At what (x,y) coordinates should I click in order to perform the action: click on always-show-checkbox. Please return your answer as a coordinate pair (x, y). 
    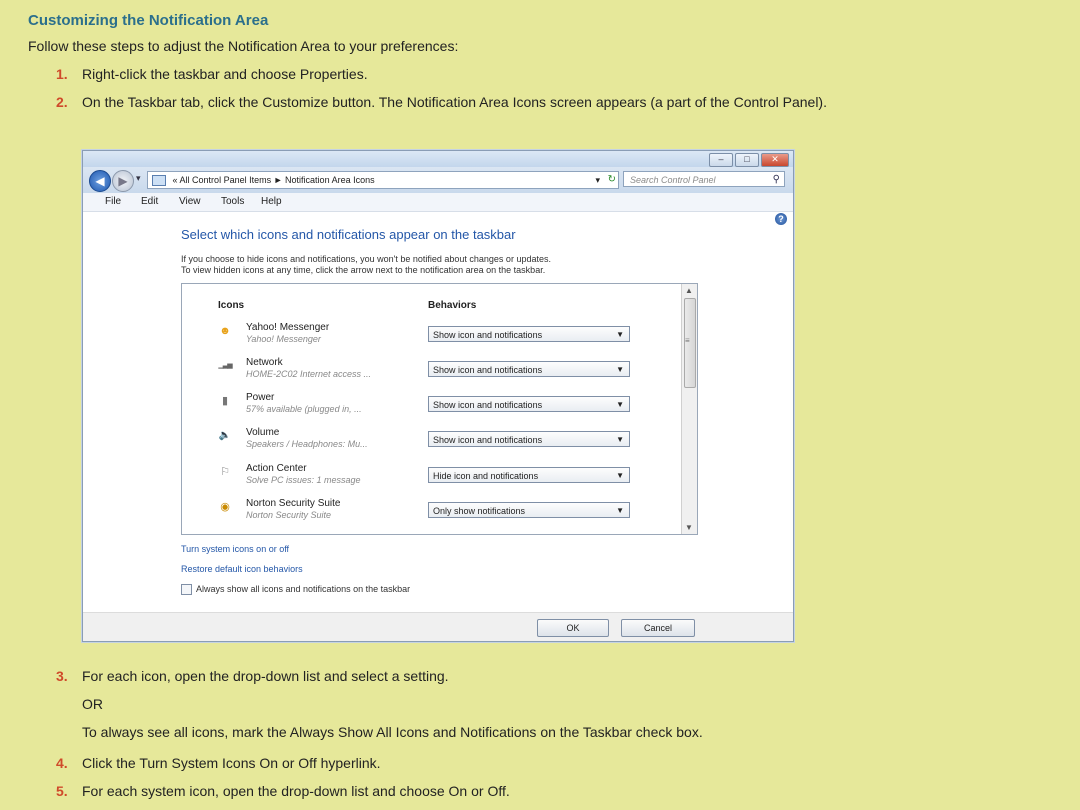
    Looking at the image, I should click on (186, 590).